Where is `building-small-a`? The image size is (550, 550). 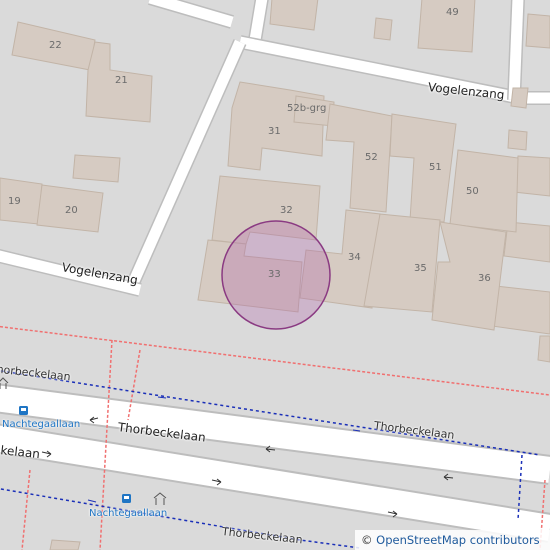
building-small-a is located at coordinates (96, 168).